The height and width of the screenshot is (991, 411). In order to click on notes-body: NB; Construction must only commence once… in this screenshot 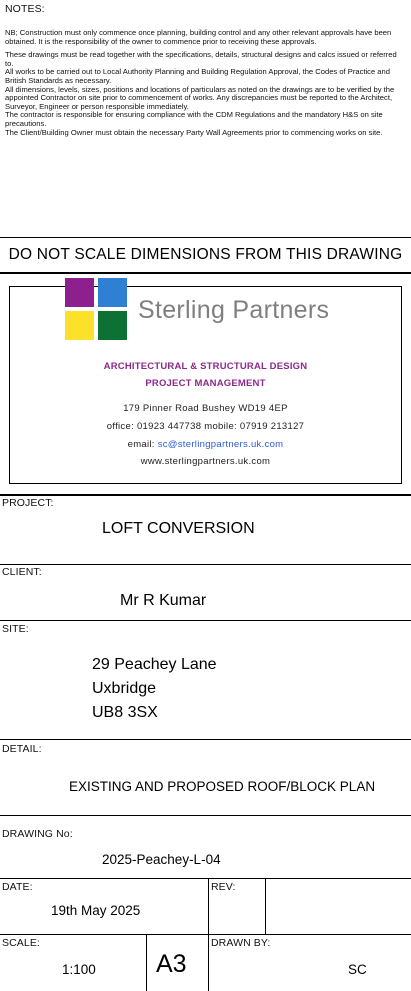, I will do `click(205, 82)`.